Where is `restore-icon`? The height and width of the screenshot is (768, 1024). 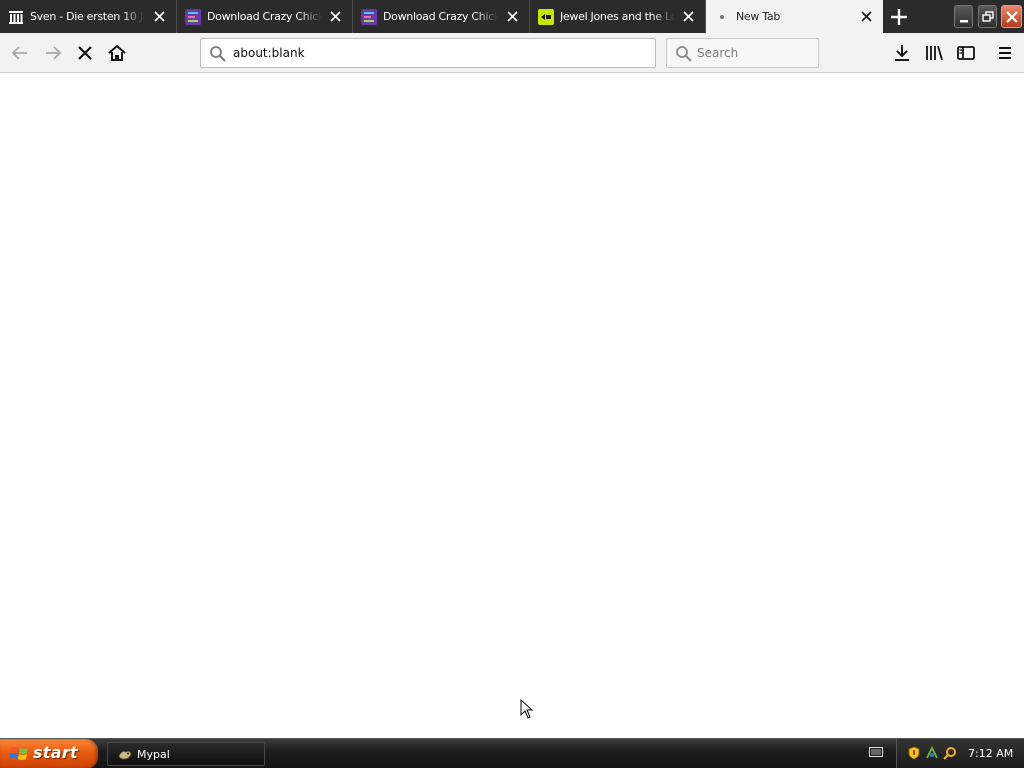 restore-icon is located at coordinates (988, 16).